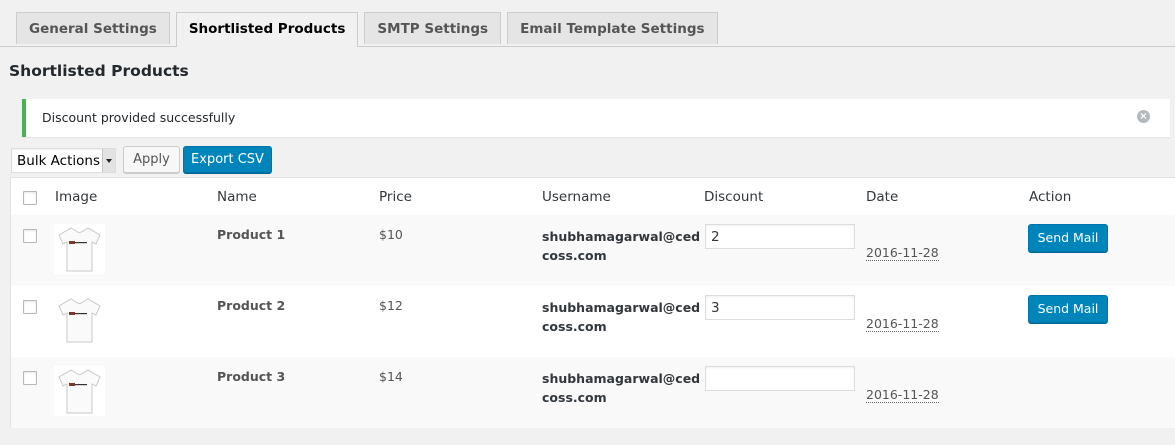  Describe the element at coordinates (108, 160) in the screenshot. I see `chevron-down-icon` at that location.